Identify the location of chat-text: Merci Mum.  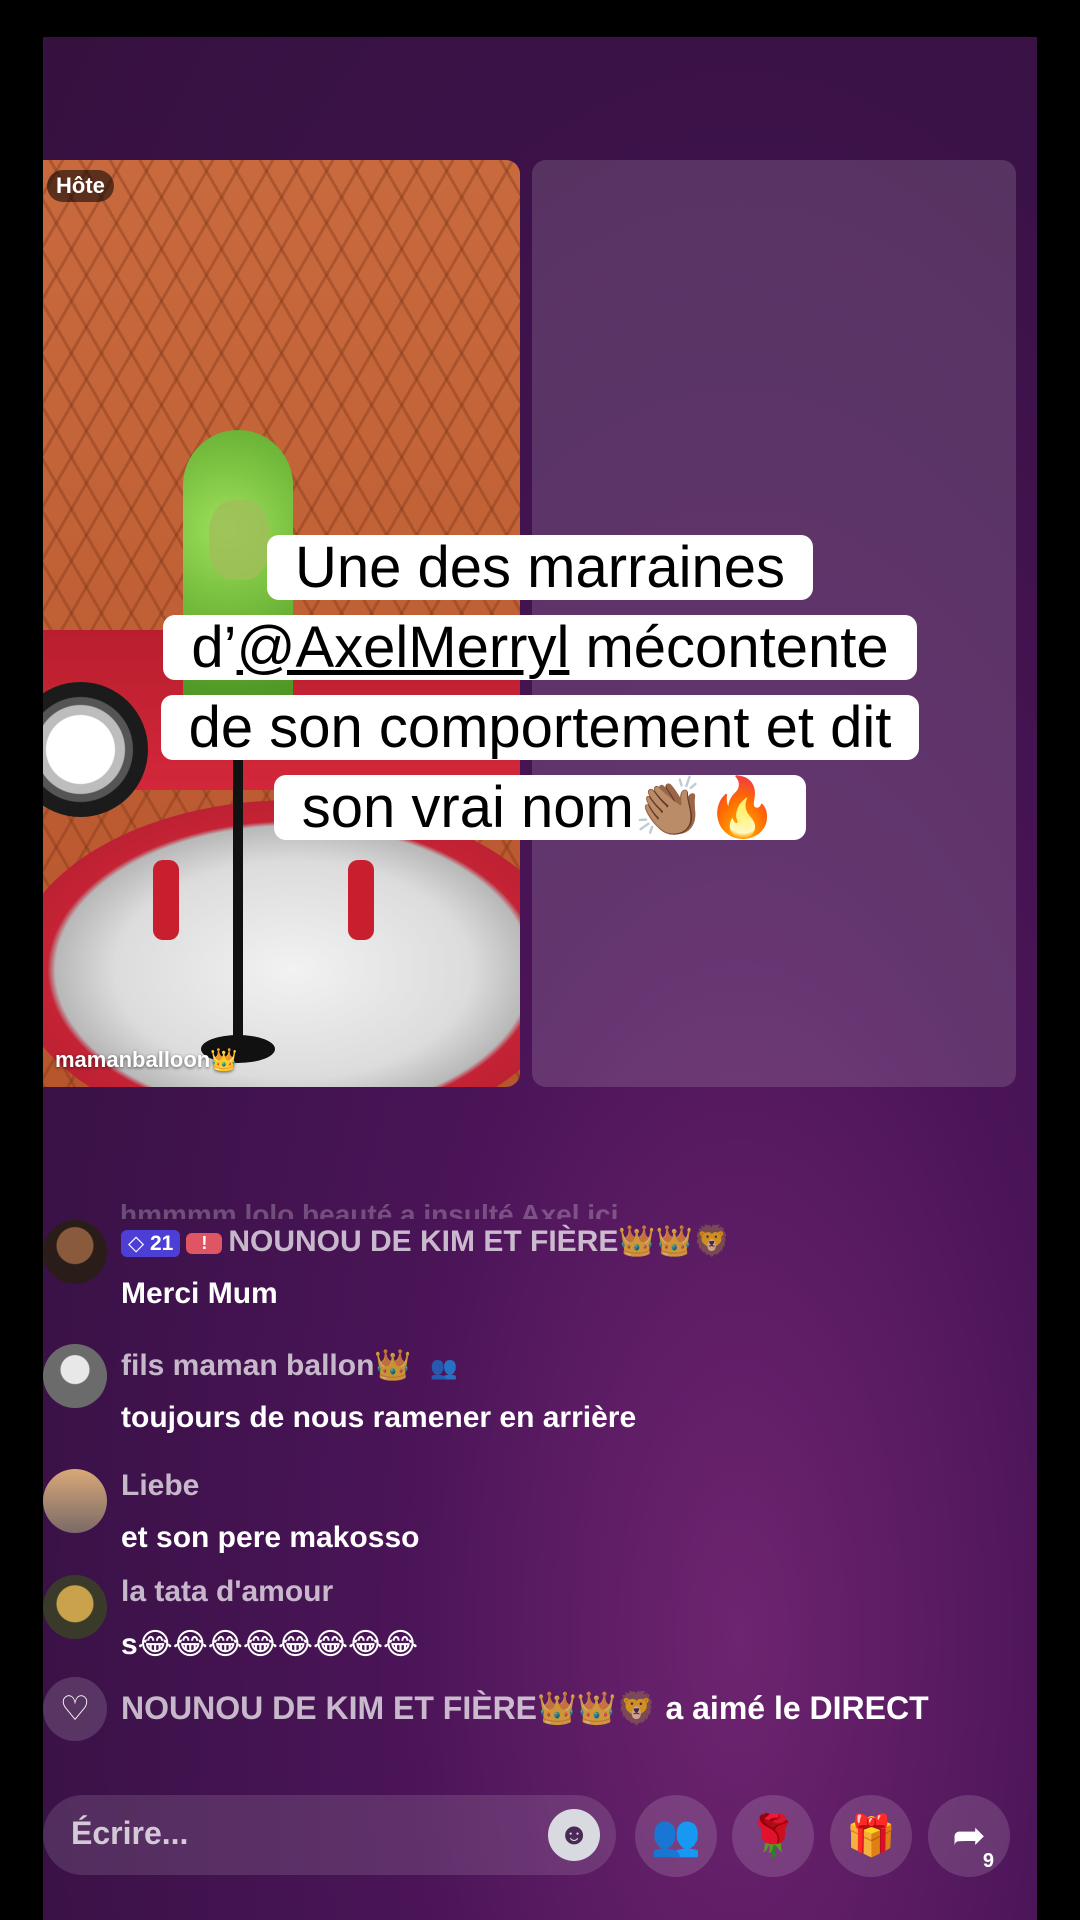
(199, 1293).